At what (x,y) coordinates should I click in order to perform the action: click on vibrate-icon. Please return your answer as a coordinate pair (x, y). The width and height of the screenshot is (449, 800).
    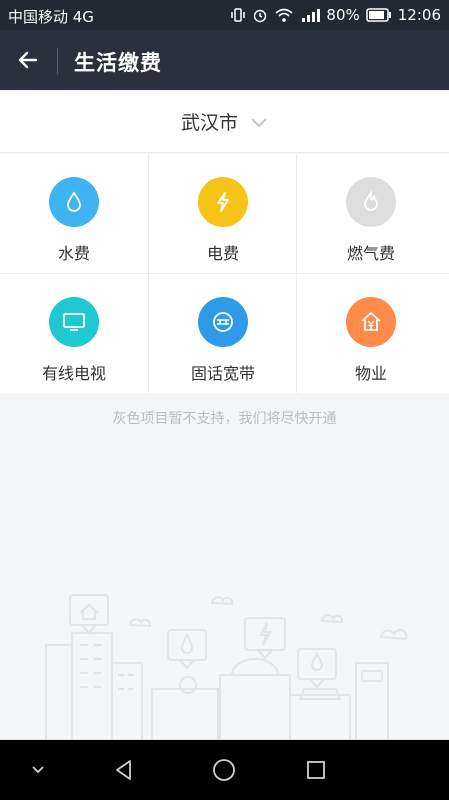
    Looking at the image, I should click on (238, 15).